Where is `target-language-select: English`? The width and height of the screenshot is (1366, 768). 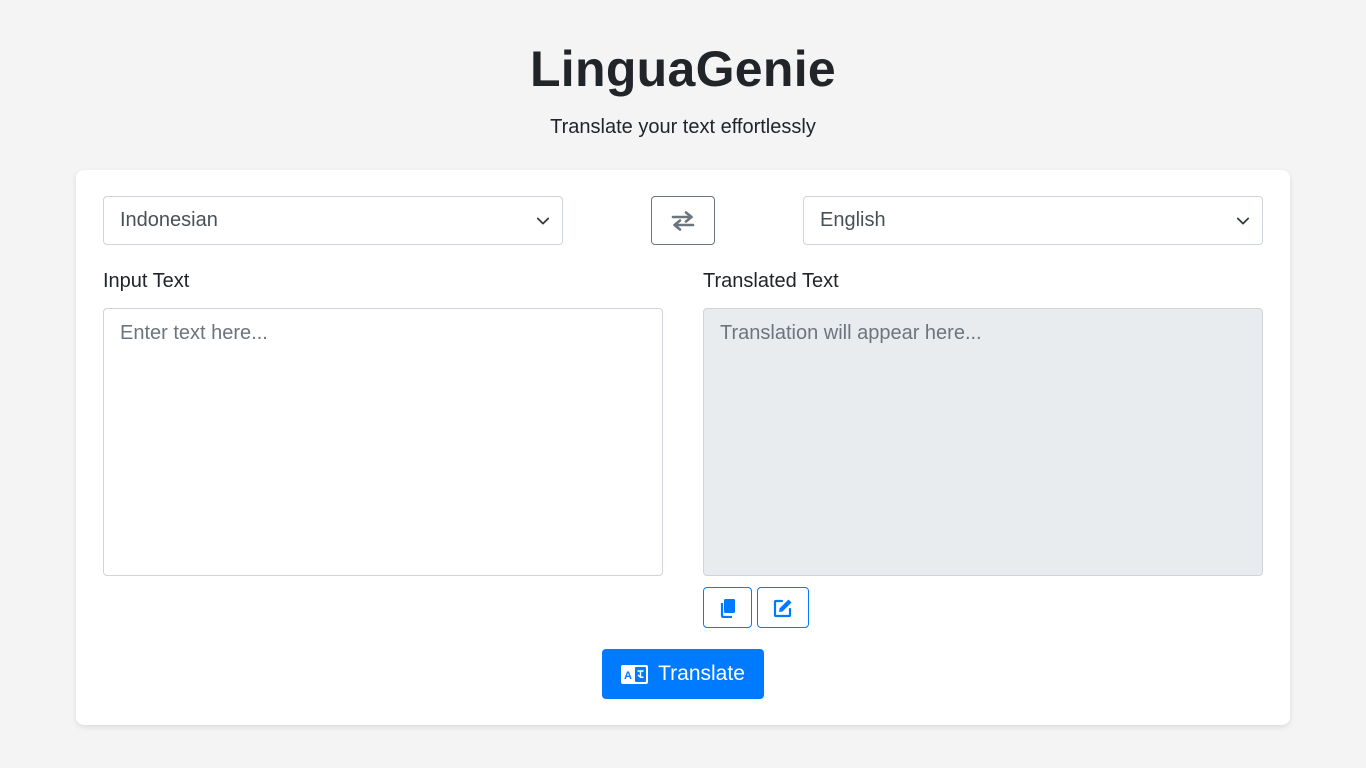 target-language-select: English is located at coordinates (1033, 220).